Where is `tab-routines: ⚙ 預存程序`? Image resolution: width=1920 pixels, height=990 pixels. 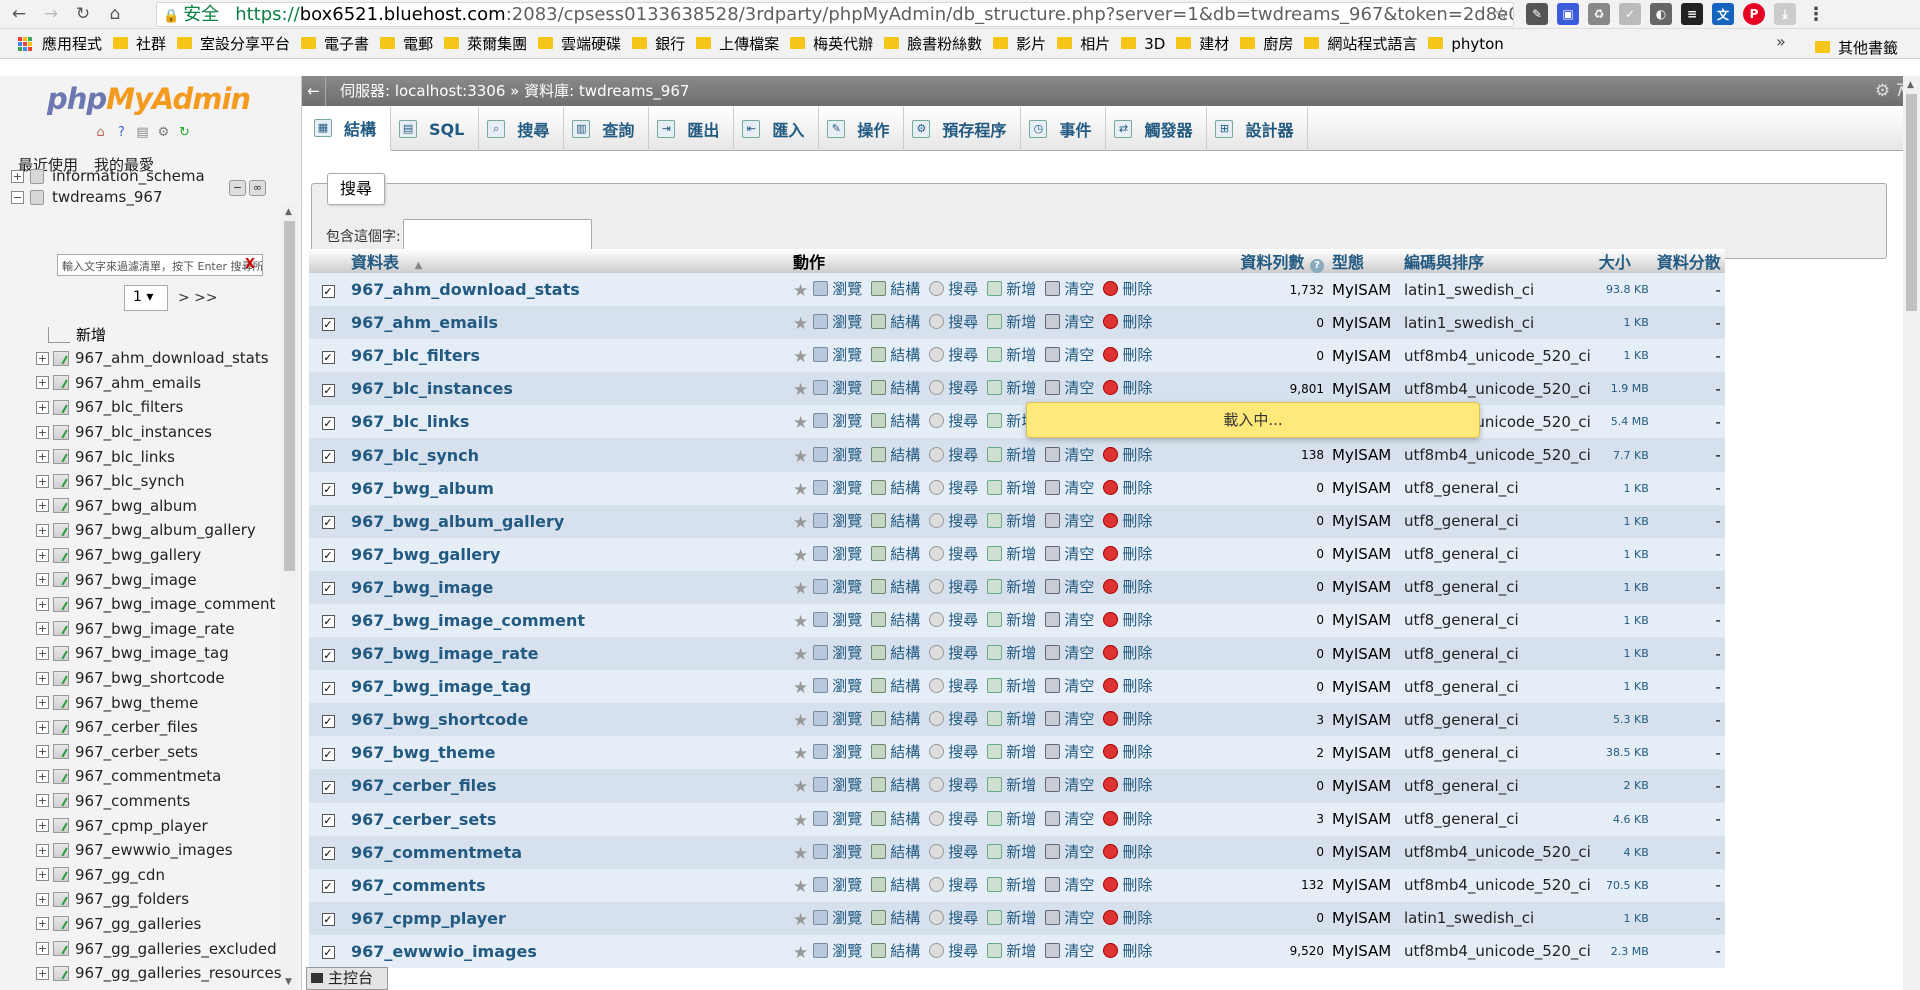
tab-routines: ⚙ 預存程序 is located at coordinates (963, 129).